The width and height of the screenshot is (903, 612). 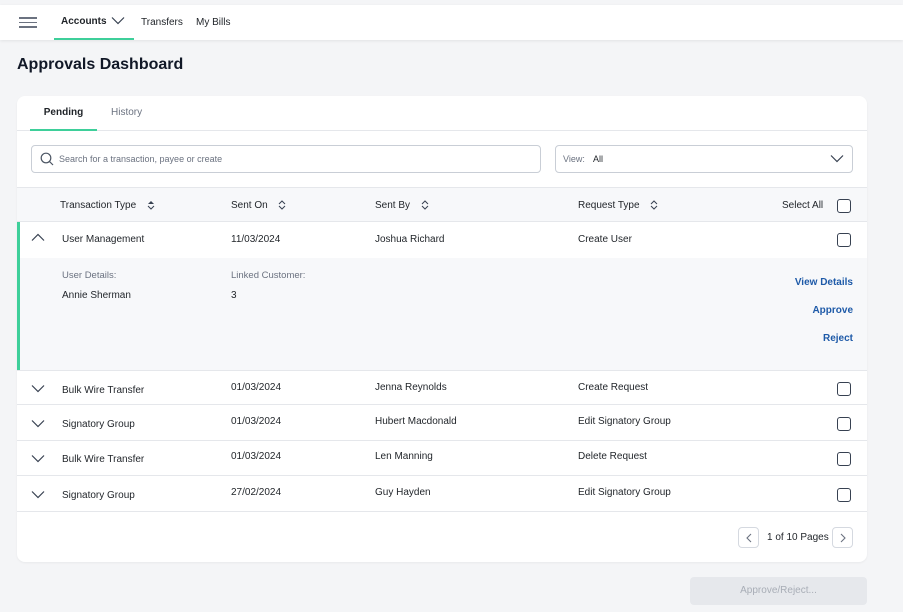 I want to click on cell-sent-on: 11/03/2024, so click(x=256, y=239).